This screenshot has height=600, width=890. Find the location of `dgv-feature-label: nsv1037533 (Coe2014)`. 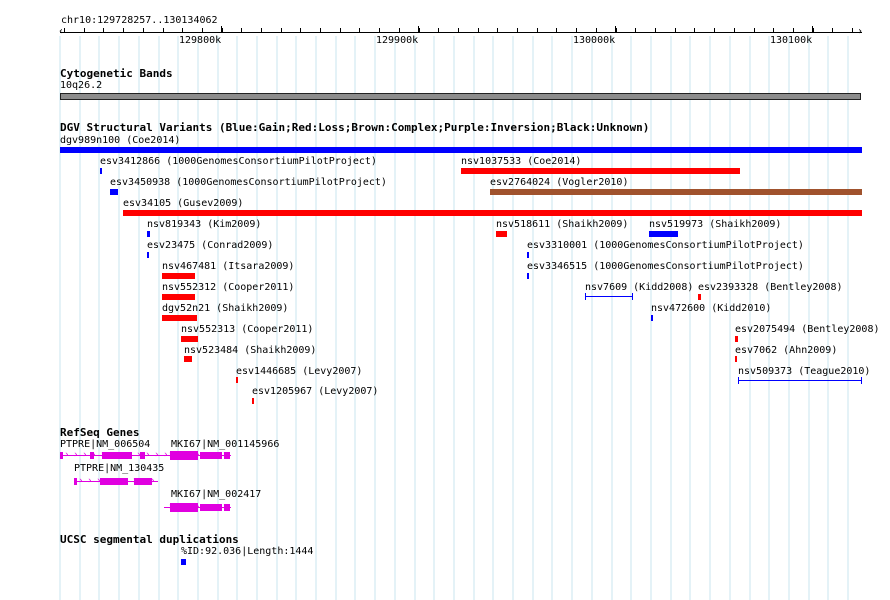

dgv-feature-label: nsv1037533 (Coe2014) is located at coordinates (521, 161).